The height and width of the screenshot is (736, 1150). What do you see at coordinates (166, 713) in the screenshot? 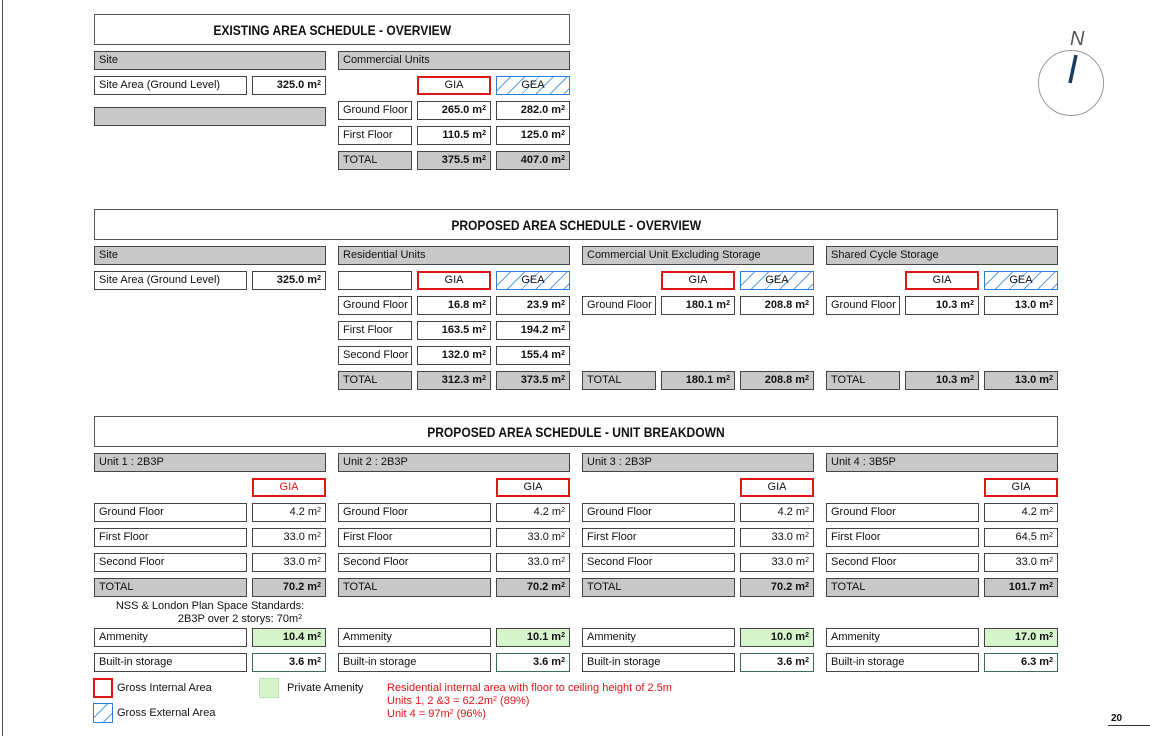
I see `legend-gea-label: Gross External Area` at bounding box center [166, 713].